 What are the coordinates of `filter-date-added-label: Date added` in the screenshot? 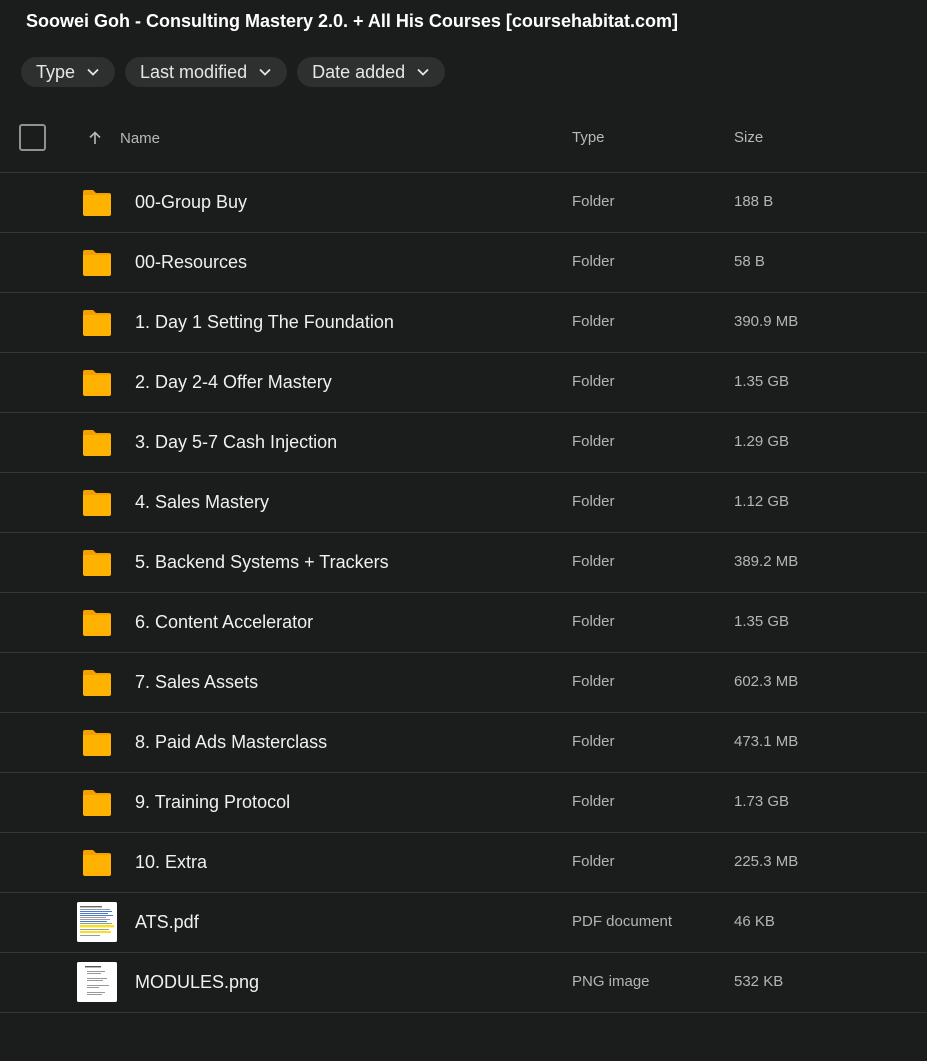 It's located at (359, 71).